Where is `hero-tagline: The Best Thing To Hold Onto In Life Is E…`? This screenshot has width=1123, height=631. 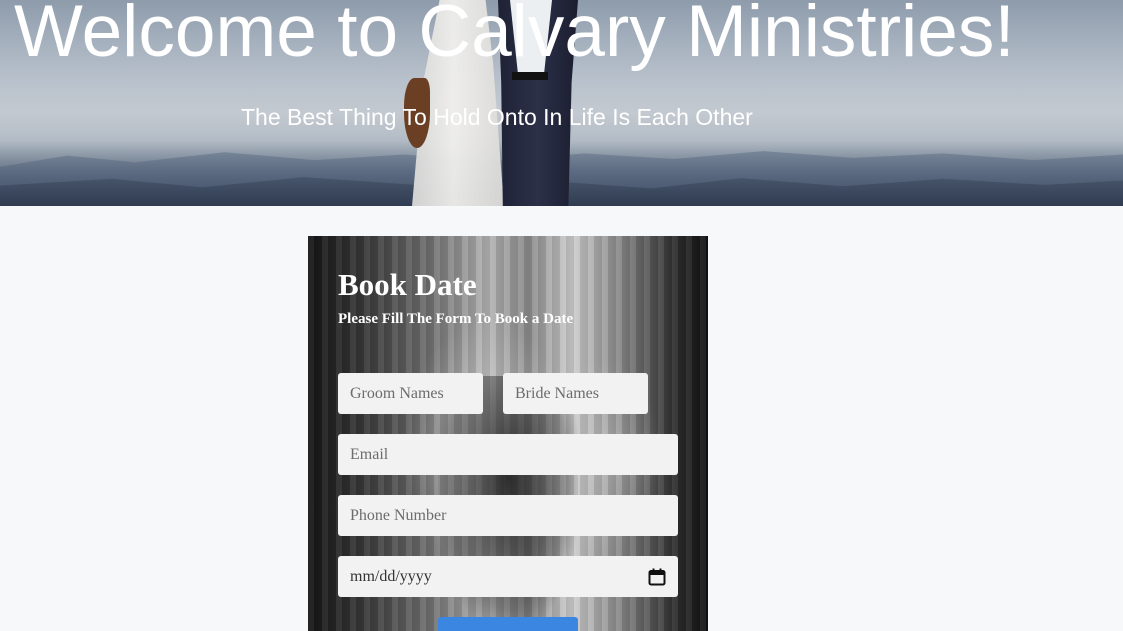 hero-tagline: The Best Thing To Hold Onto In Life Is E… is located at coordinates (497, 117).